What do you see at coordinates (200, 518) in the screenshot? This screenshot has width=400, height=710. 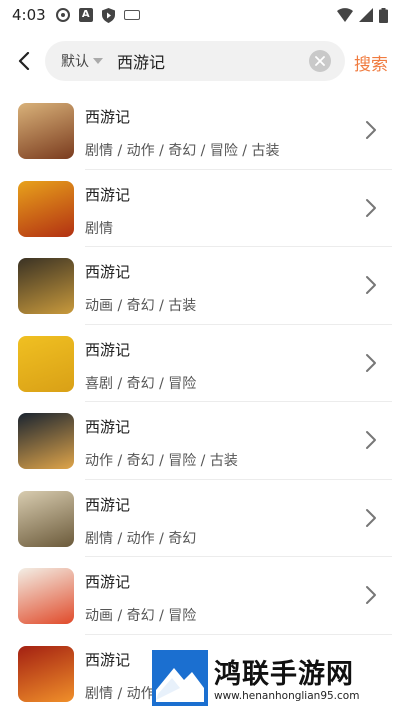 I see `list-item: 西游记剧情 / 动作 / 奇幻` at bounding box center [200, 518].